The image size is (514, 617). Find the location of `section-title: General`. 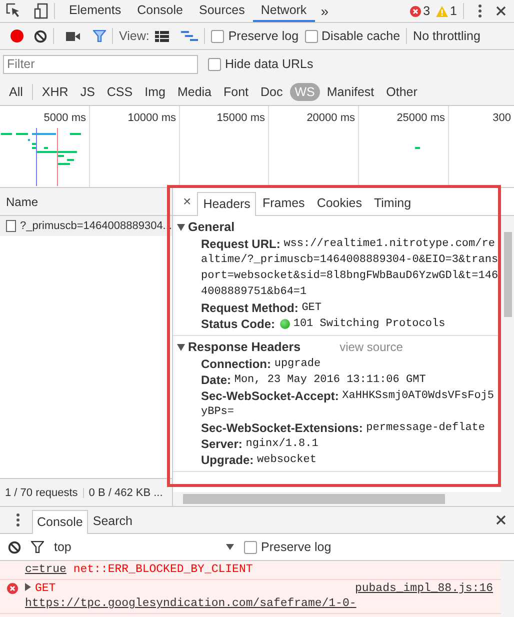

section-title: General is located at coordinates (211, 227).